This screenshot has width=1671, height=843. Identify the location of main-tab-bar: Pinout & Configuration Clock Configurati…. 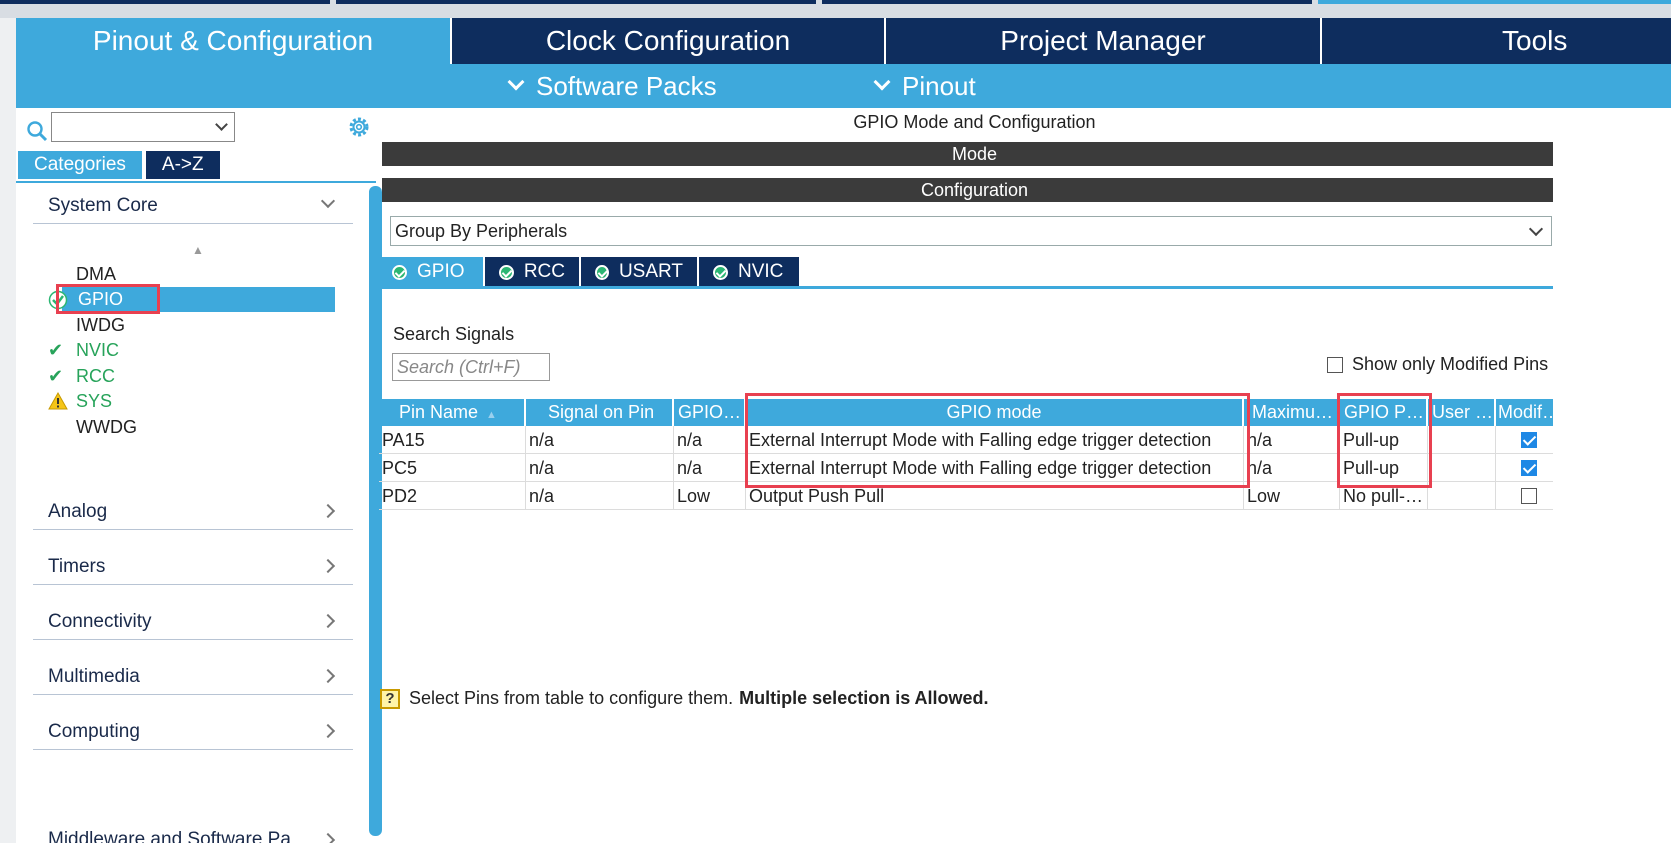
(843, 41).